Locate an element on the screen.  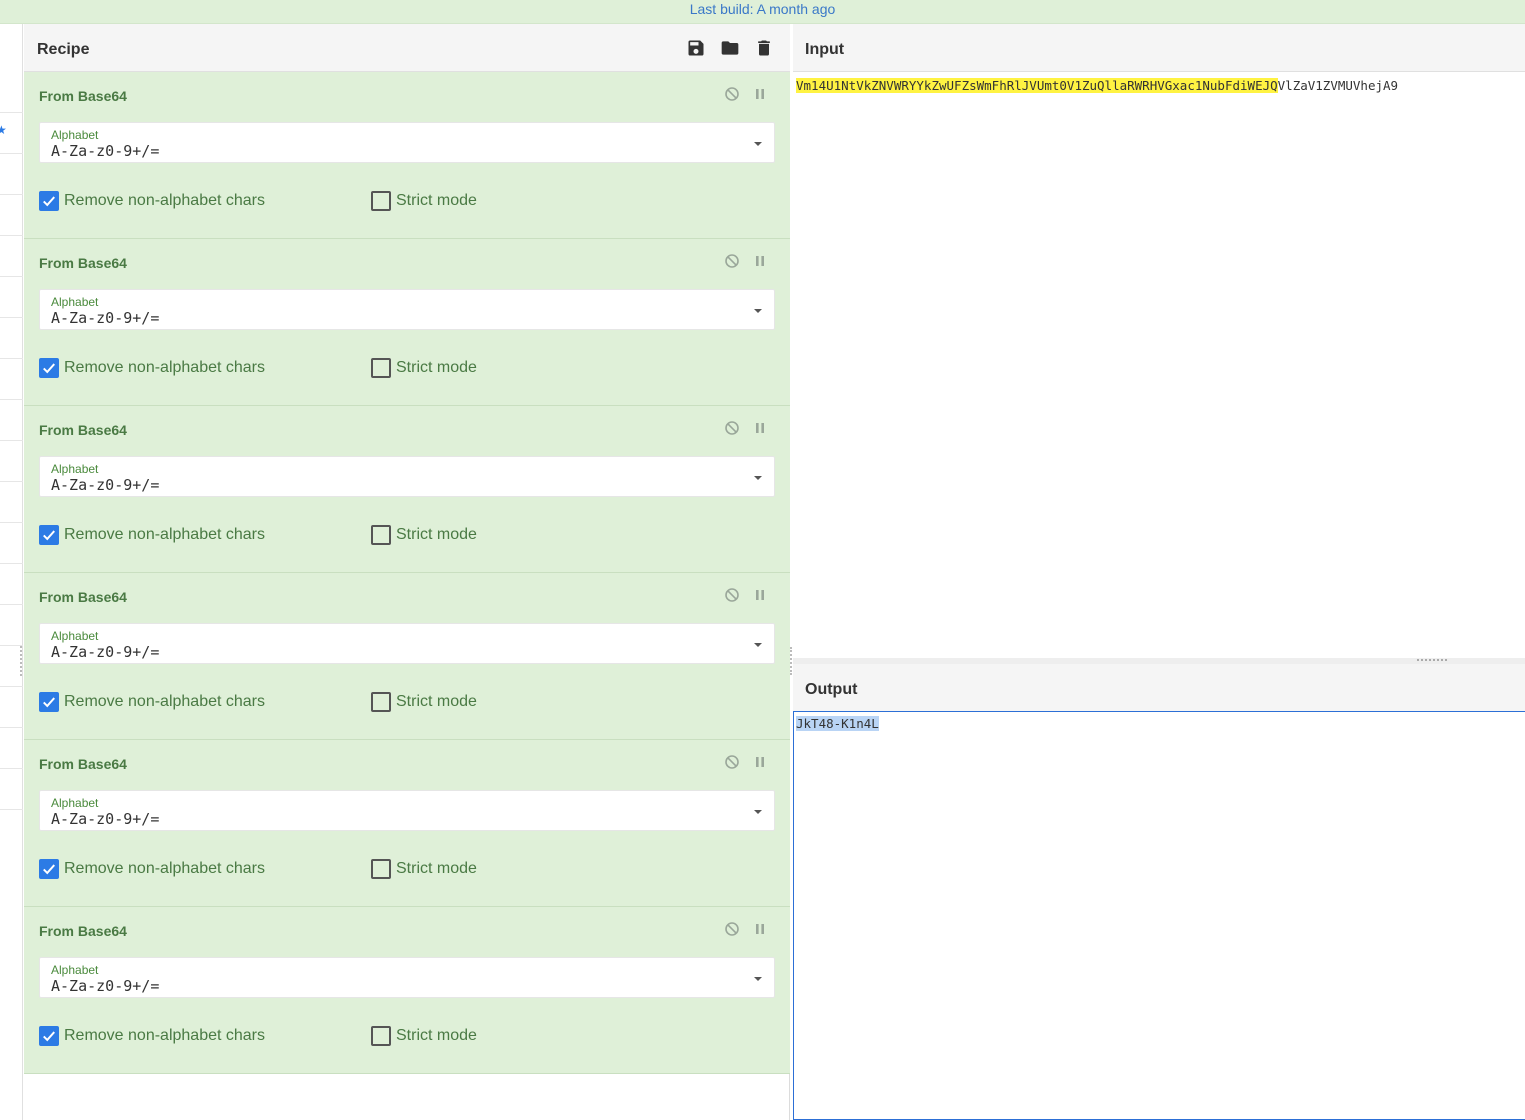
operations-panel: ★ is located at coordinates (11, 572).